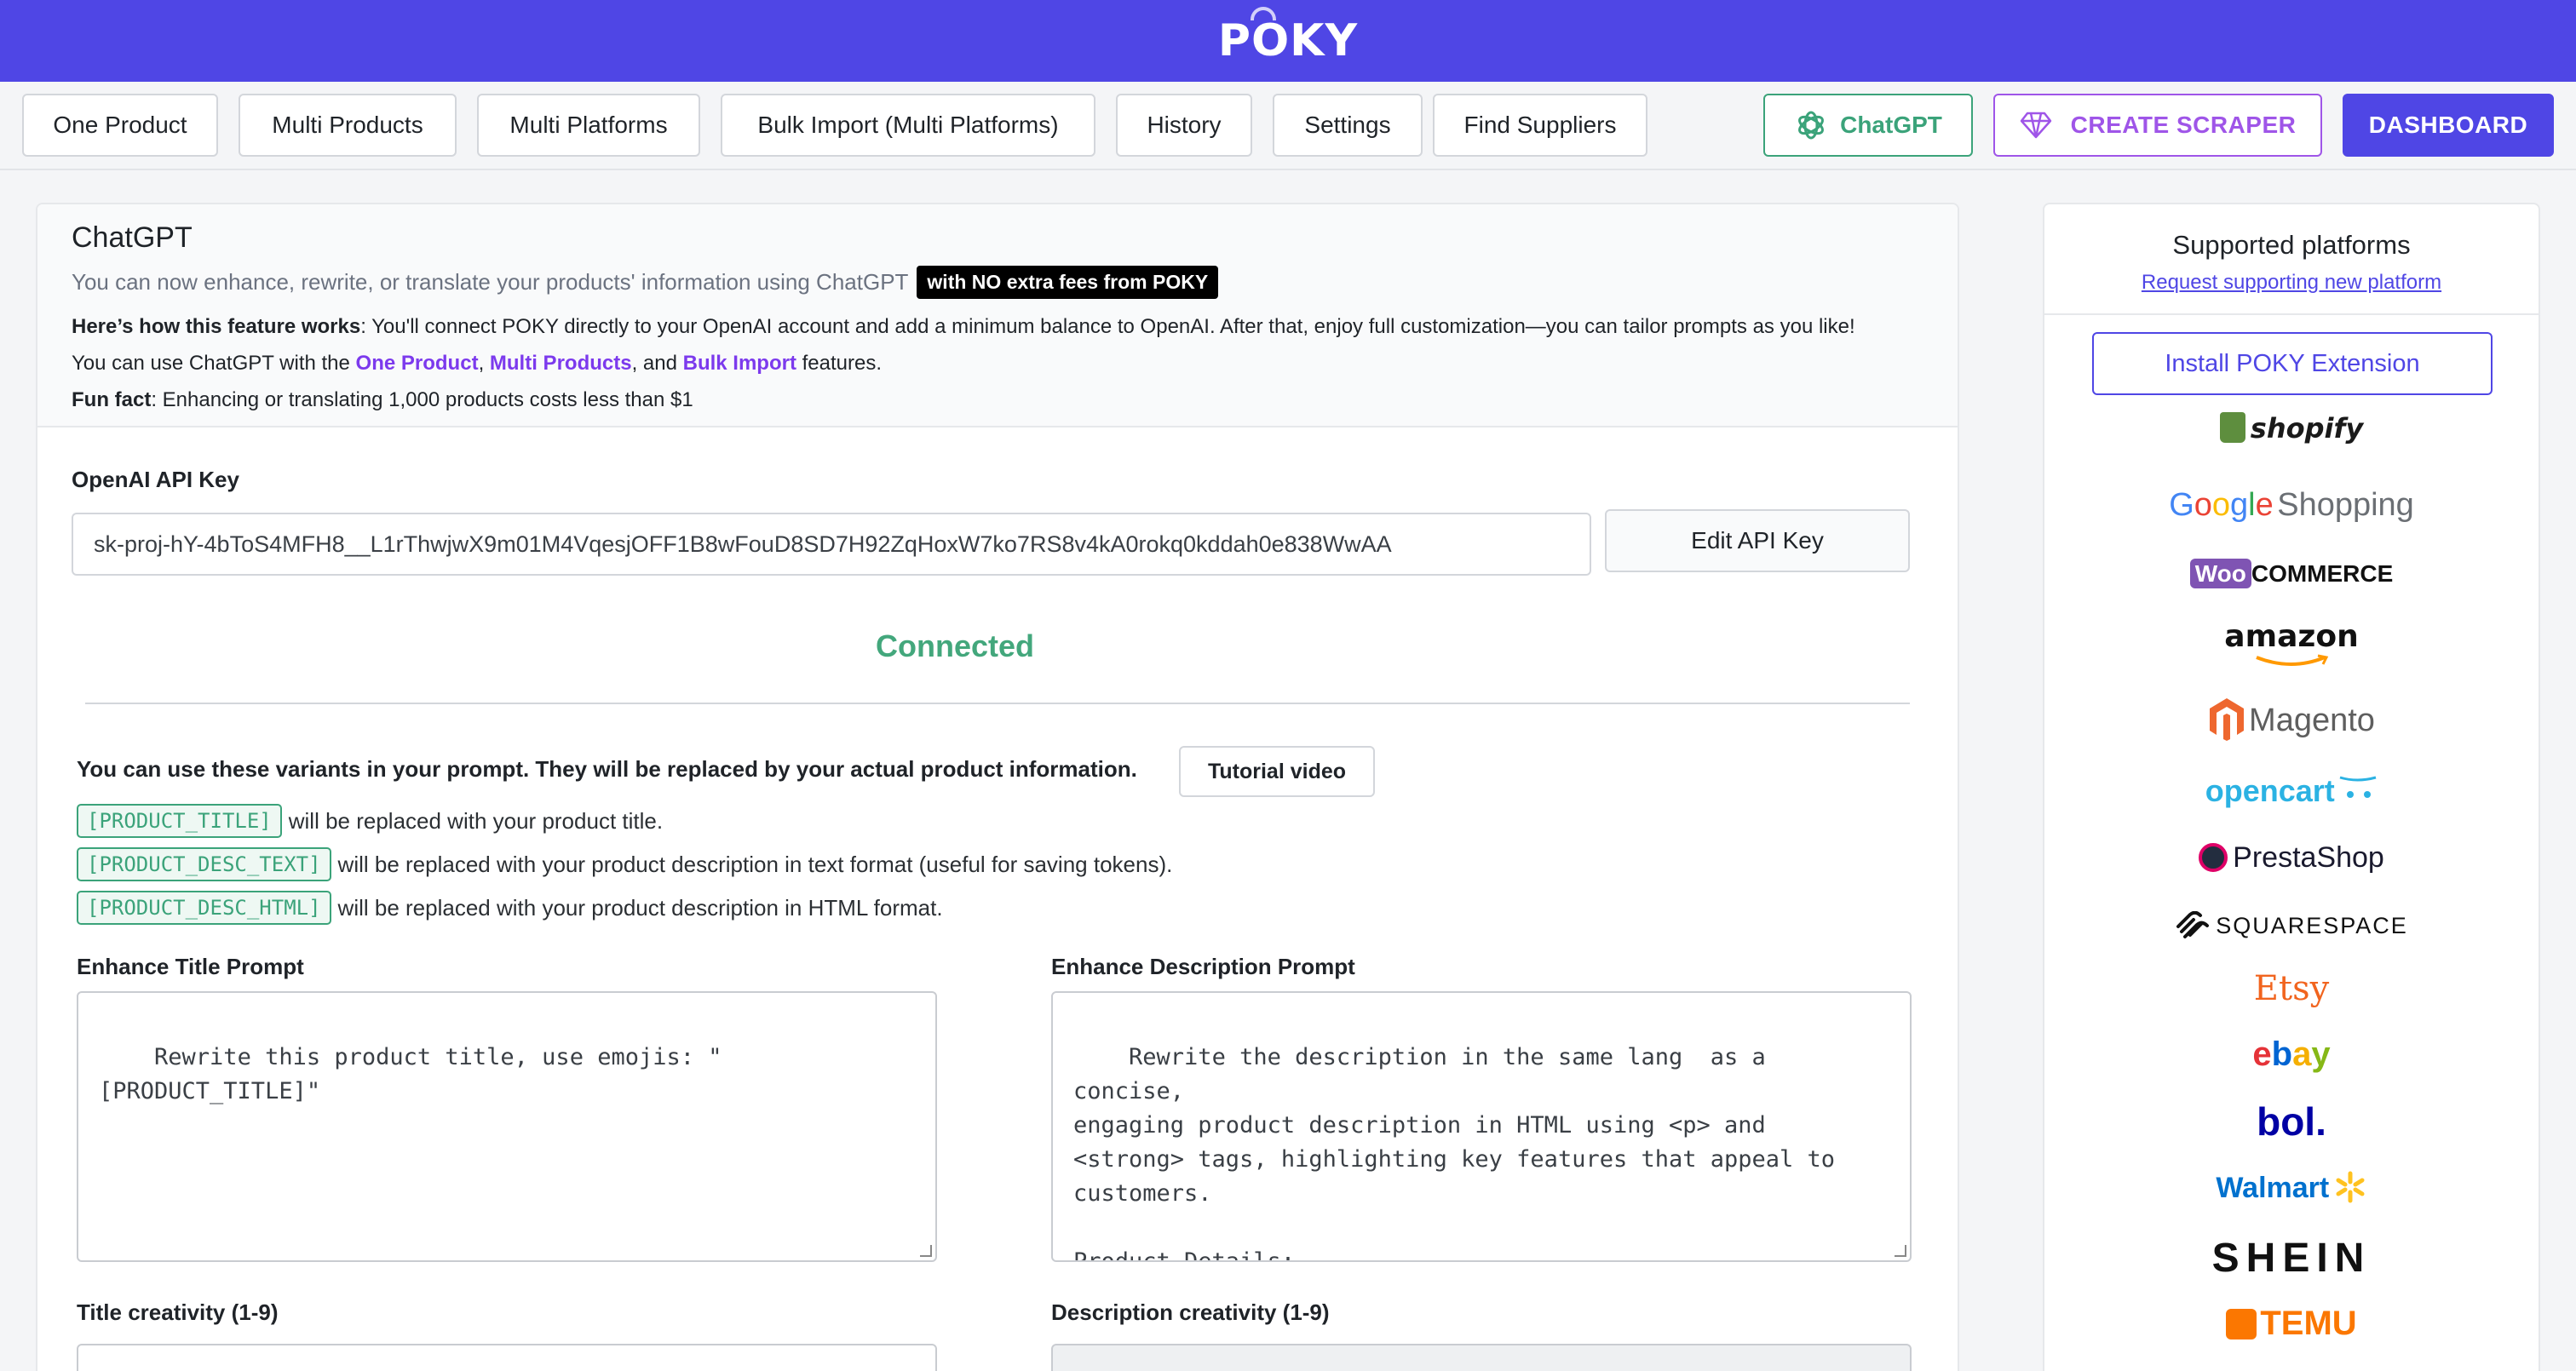  Describe the element at coordinates (657, 363) in the screenshot. I see `usage-sep-2: , and` at that location.